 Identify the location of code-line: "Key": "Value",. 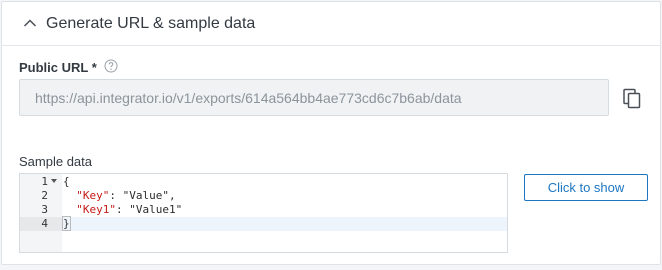
(119, 196).